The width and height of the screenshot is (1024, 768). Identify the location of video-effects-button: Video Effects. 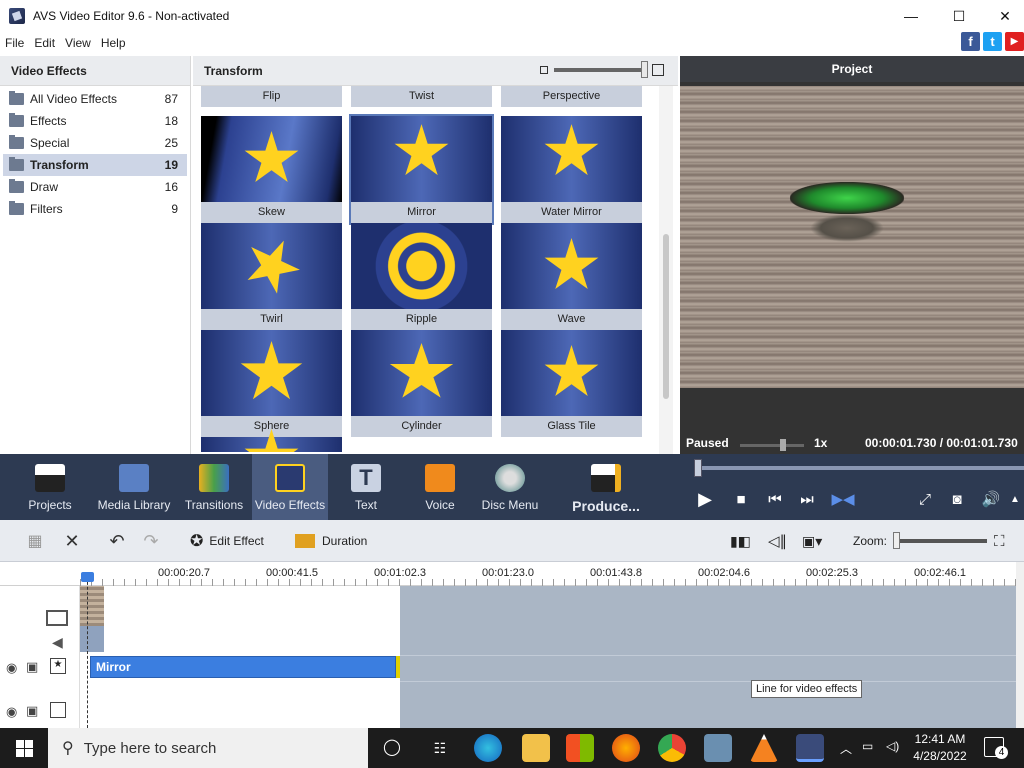
(290, 487).